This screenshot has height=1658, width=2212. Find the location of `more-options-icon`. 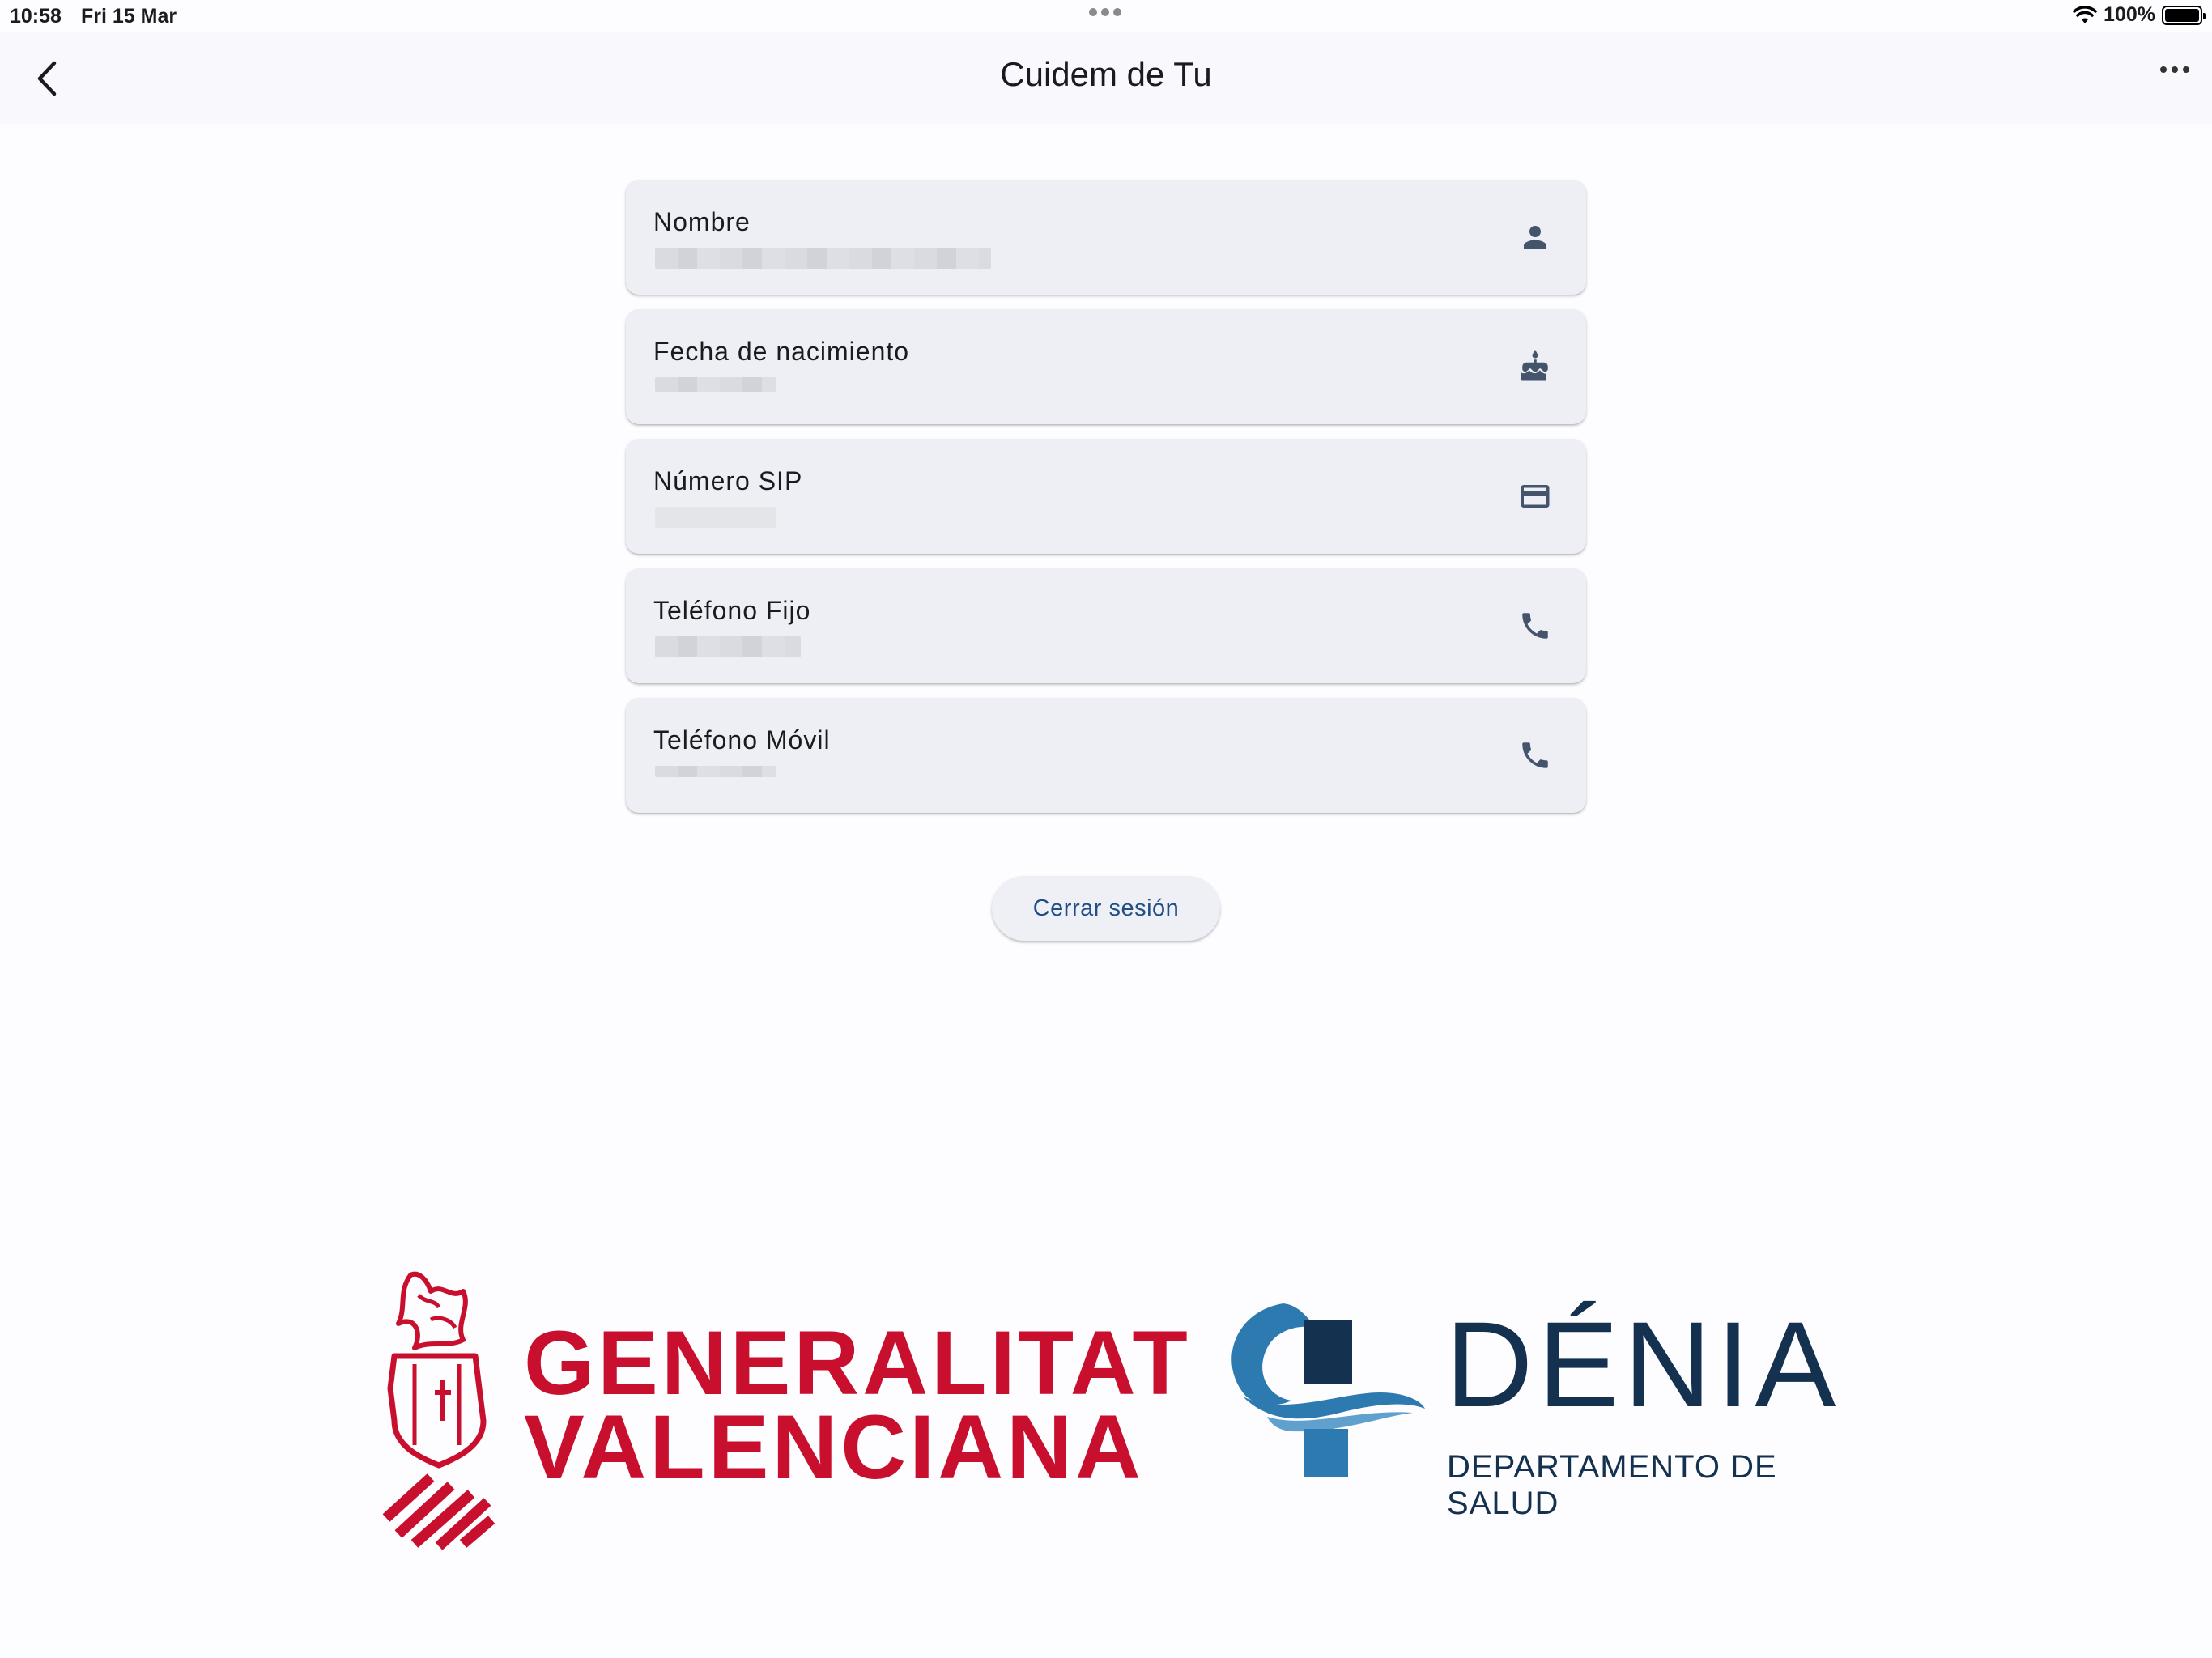

more-options-icon is located at coordinates (2175, 69).